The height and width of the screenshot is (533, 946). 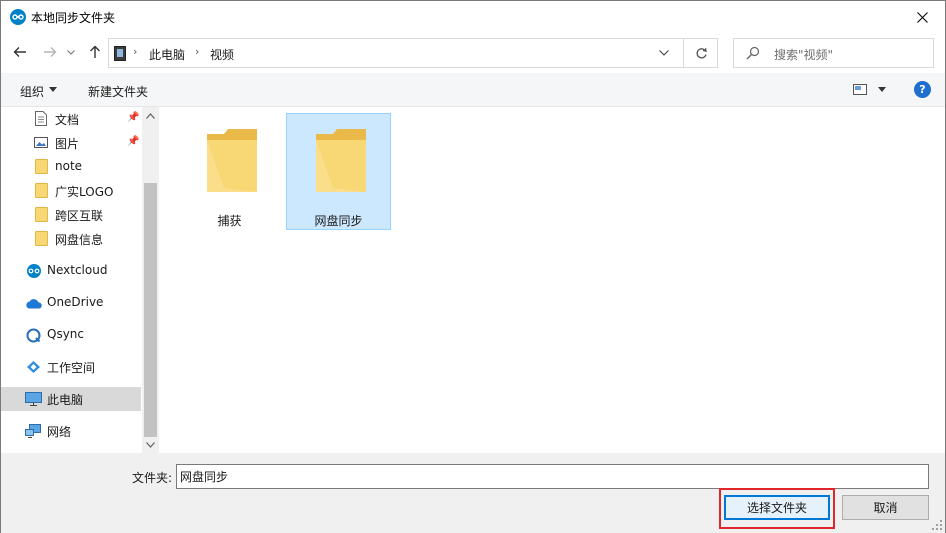 What do you see at coordinates (65, 400) in the screenshot?
I see `sidebar-item-label: 此电脑` at bounding box center [65, 400].